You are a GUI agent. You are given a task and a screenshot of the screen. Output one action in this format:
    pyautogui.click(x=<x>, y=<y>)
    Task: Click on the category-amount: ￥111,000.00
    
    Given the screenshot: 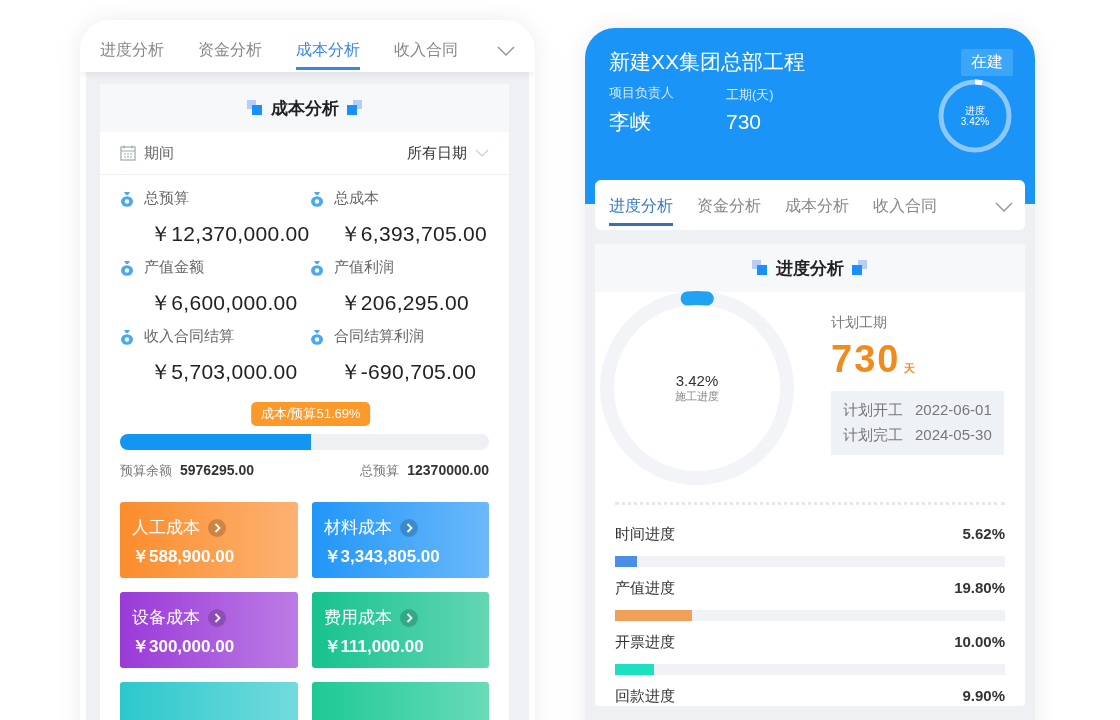 What is the action you would take?
    pyautogui.click(x=374, y=647)
    